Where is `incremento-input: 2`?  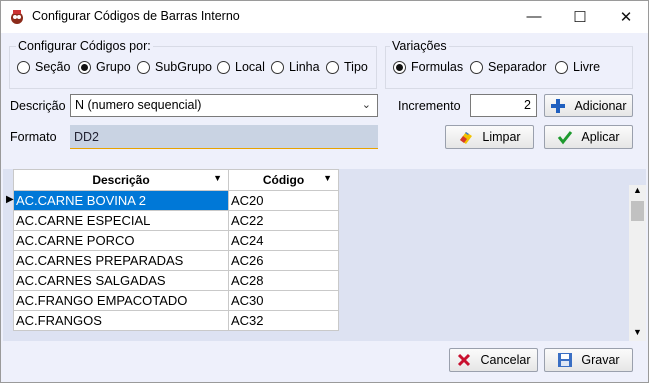 incremento-input: 2 is located at coordinates (503, 105).